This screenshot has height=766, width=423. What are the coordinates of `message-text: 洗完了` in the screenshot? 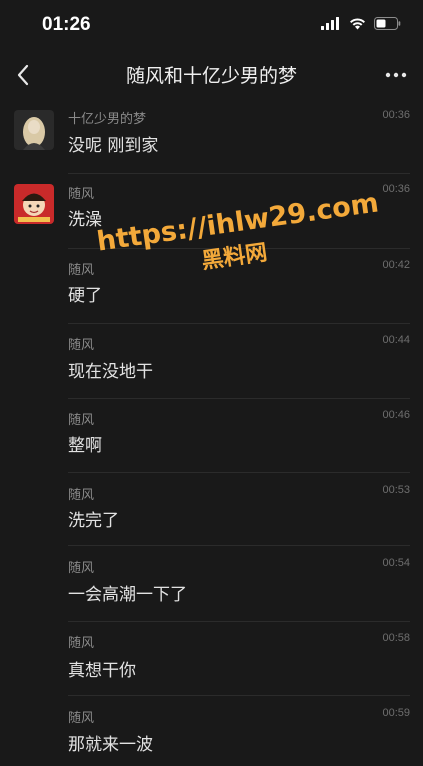 It's located at (93, 521).